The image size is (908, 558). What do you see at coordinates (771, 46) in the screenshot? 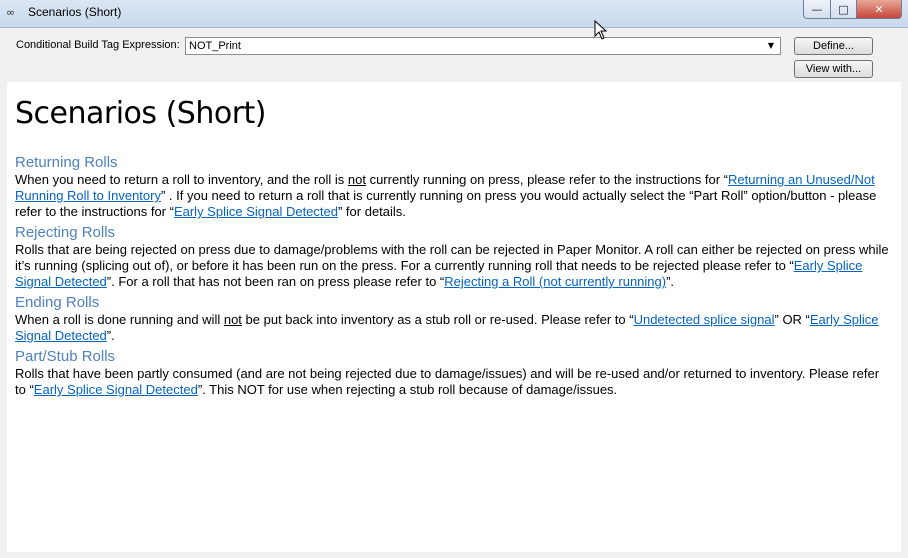
I see `dropdown-arrow-icon: ▼` at bounding box center [771, 46].